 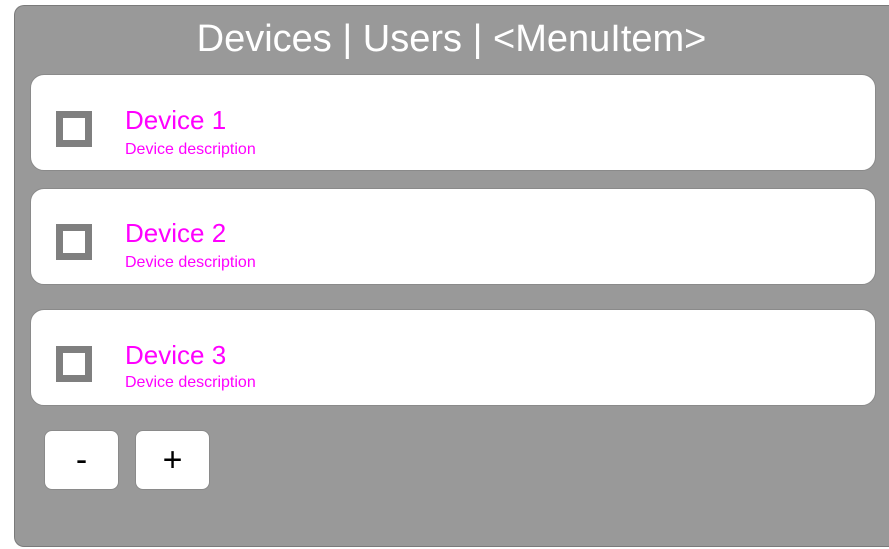 I want to click on menu-item-devices: Devices, so click(x=264, y=39).